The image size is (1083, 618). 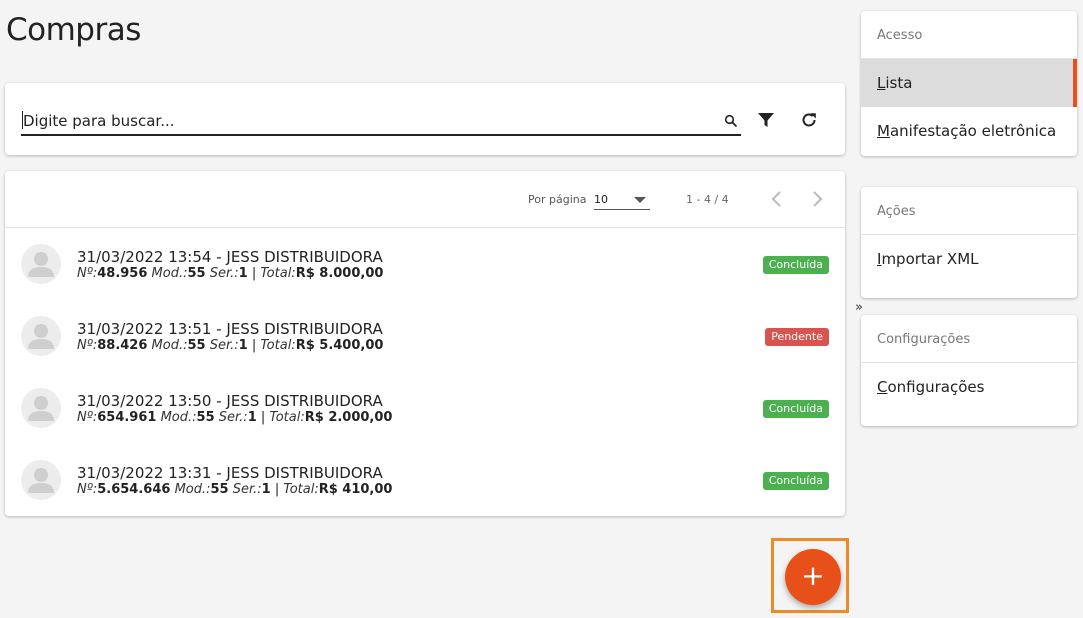 I want to click on sidebar-item: Lista, so click(x=969, y=83).